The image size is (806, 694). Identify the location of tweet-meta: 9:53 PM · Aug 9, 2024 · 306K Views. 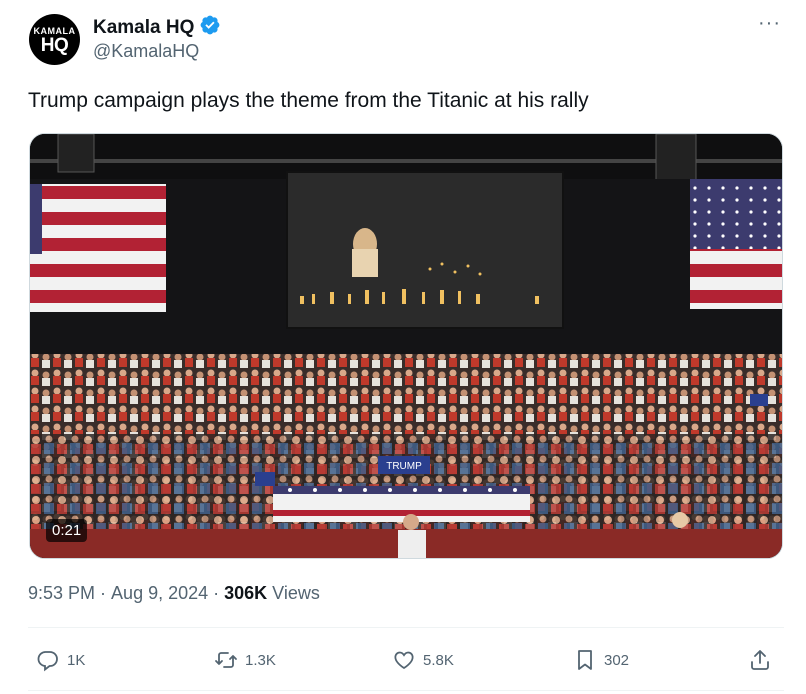
(174, 593).